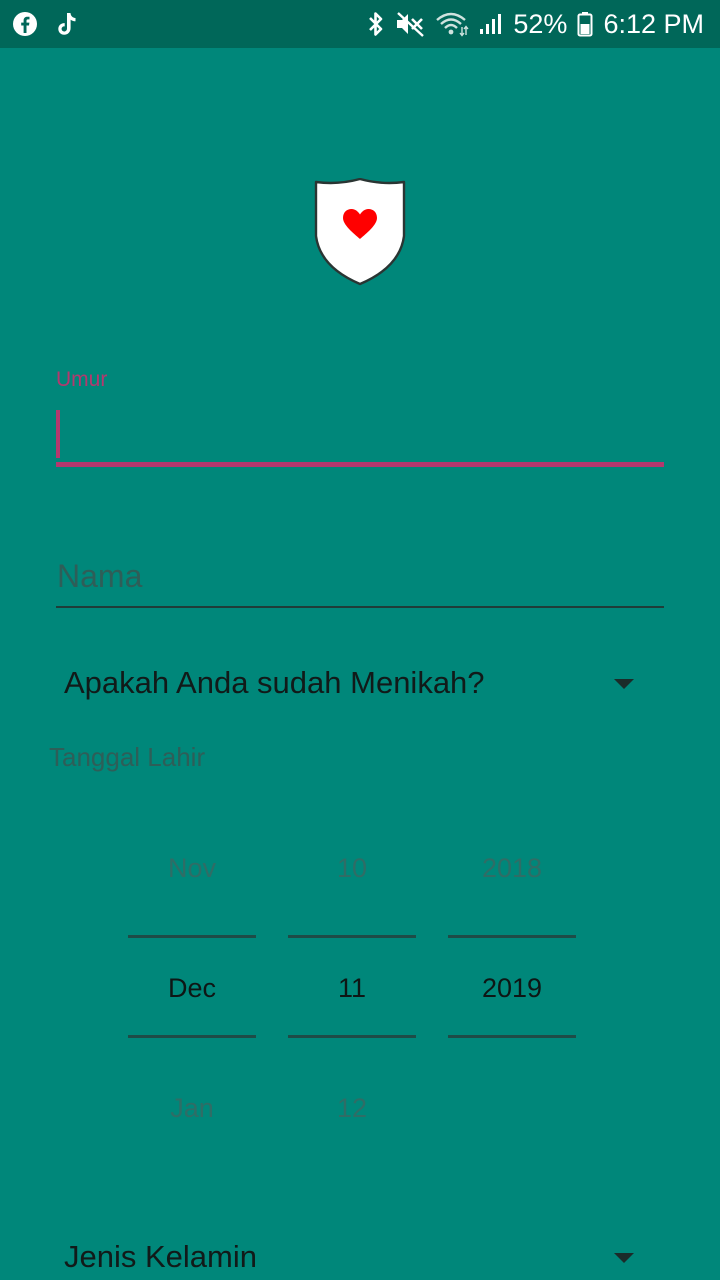  Describe the element at coordinates (360, 579) in the screenshot. I see `nama-input: Nama` at that location.